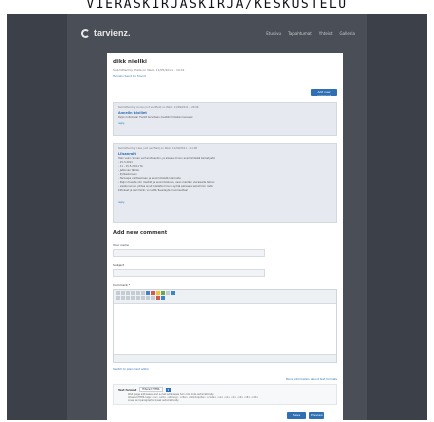 This screenshot has width=434, height=422. Describe the element at coordinates (273, 33) in the screenshot. I see `nav-item-etusivu: Etusivu` at that location.